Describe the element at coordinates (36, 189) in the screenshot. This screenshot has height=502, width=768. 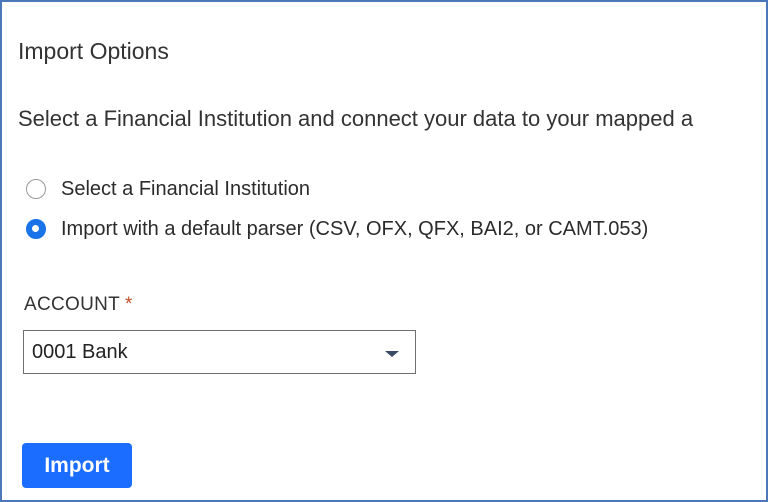
I see `radio-button-unchecked` at that location.